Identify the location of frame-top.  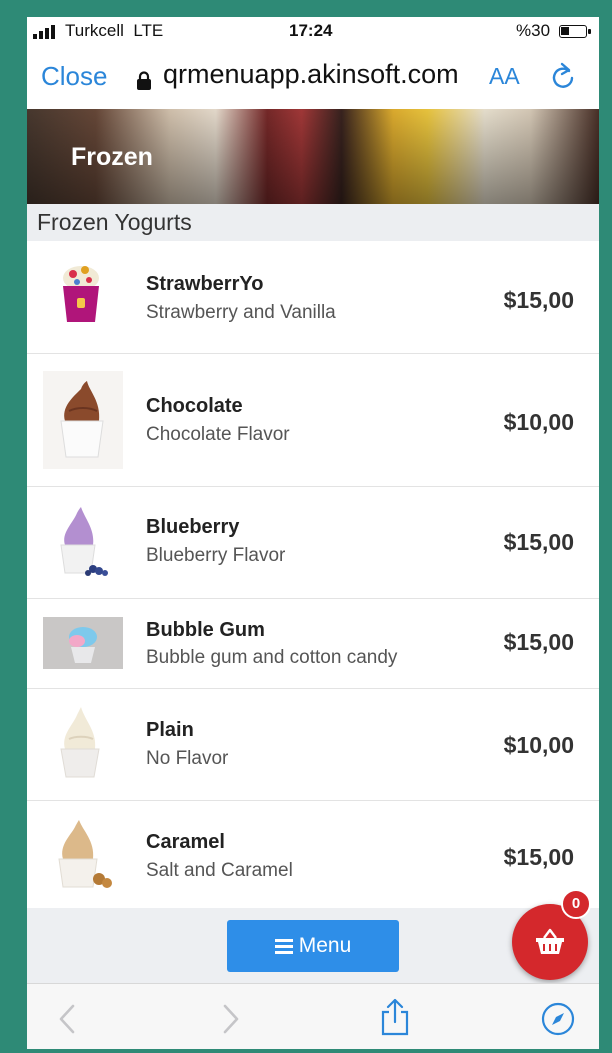
(397, 5).